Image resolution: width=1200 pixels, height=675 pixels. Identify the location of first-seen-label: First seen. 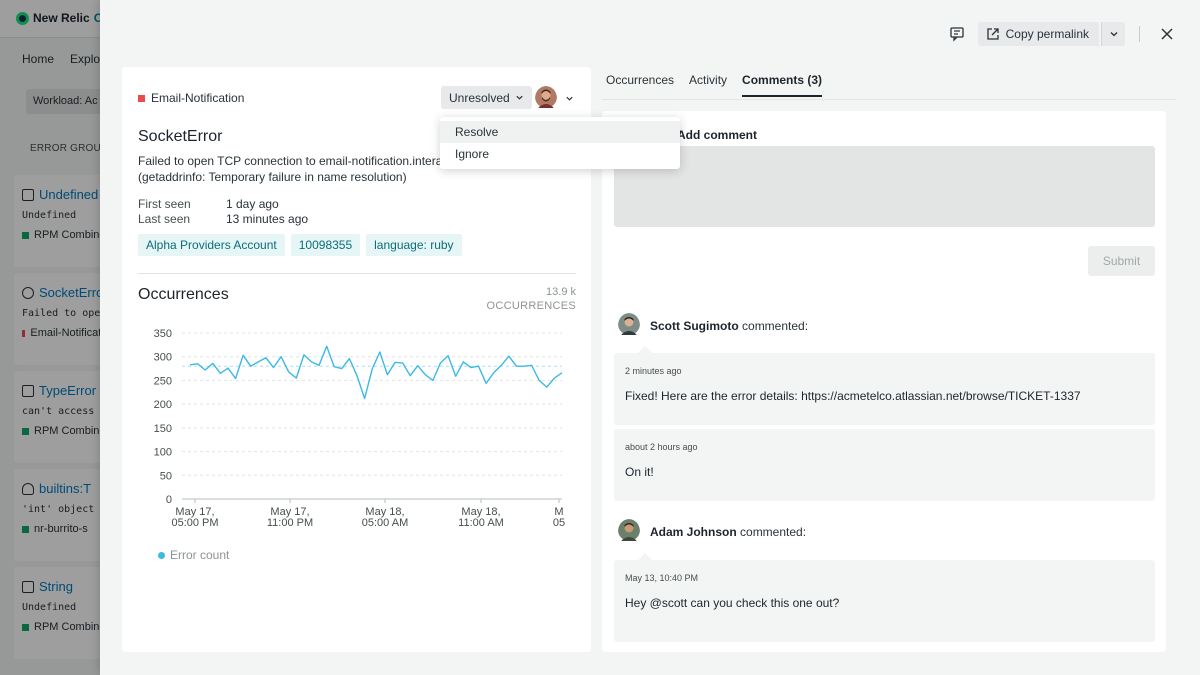
(164, 204).